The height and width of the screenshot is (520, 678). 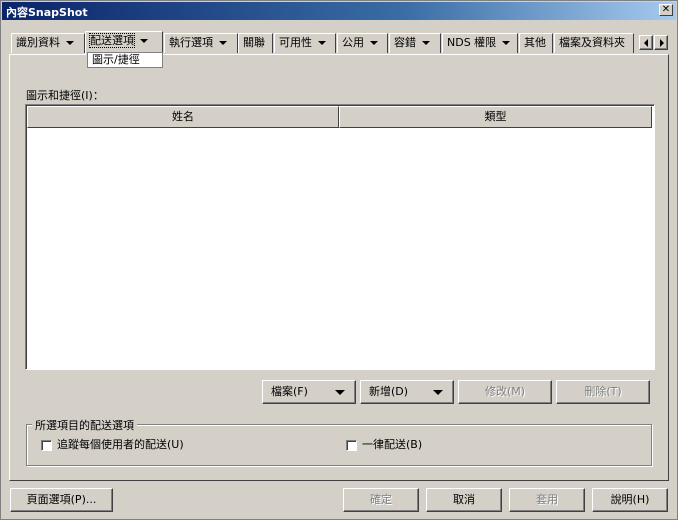 I want to click on tab-scroll-left-button, so click(x=646, y=42).